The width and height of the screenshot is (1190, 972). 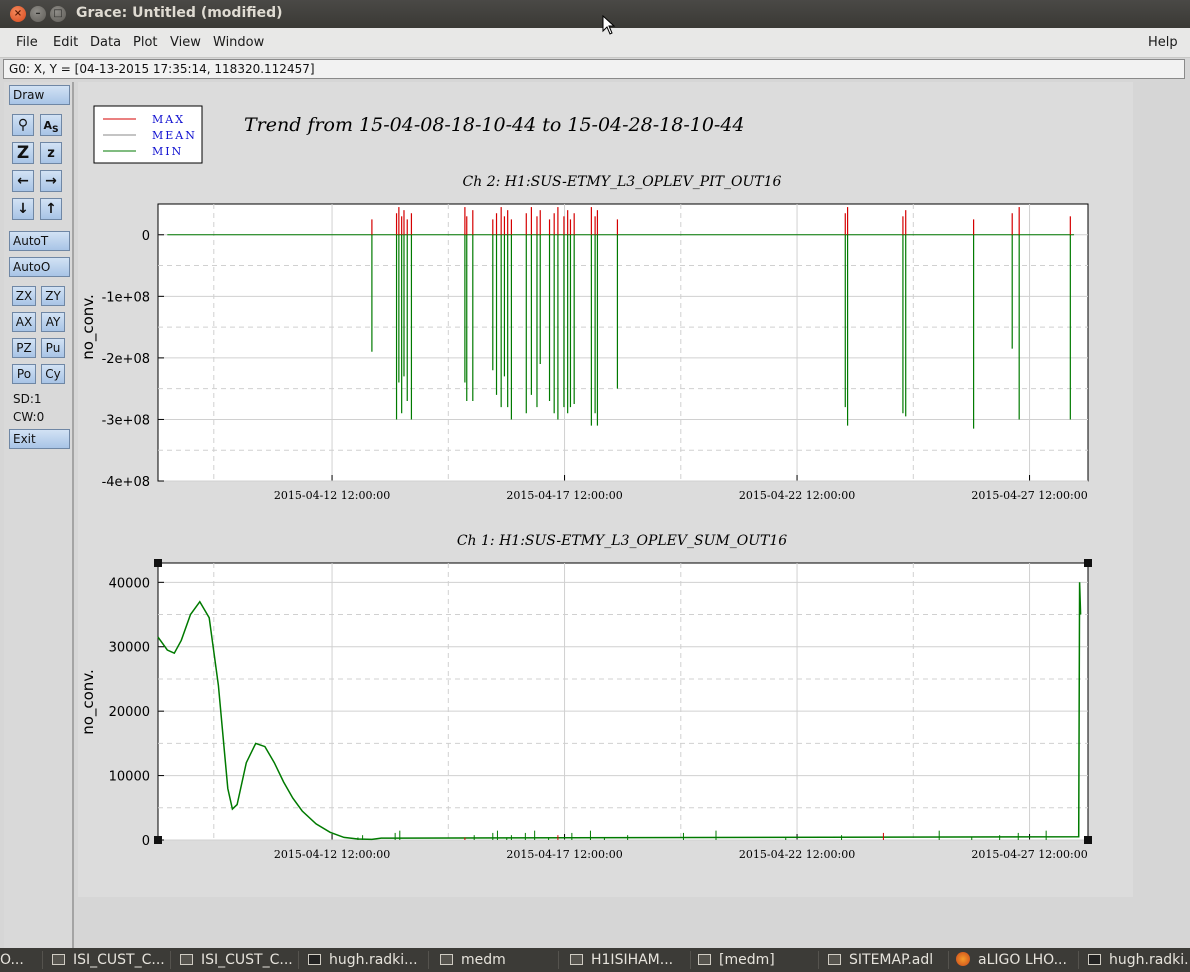 I want to click on chart2-y-tick-label: 0, so click(x=146, y=841).